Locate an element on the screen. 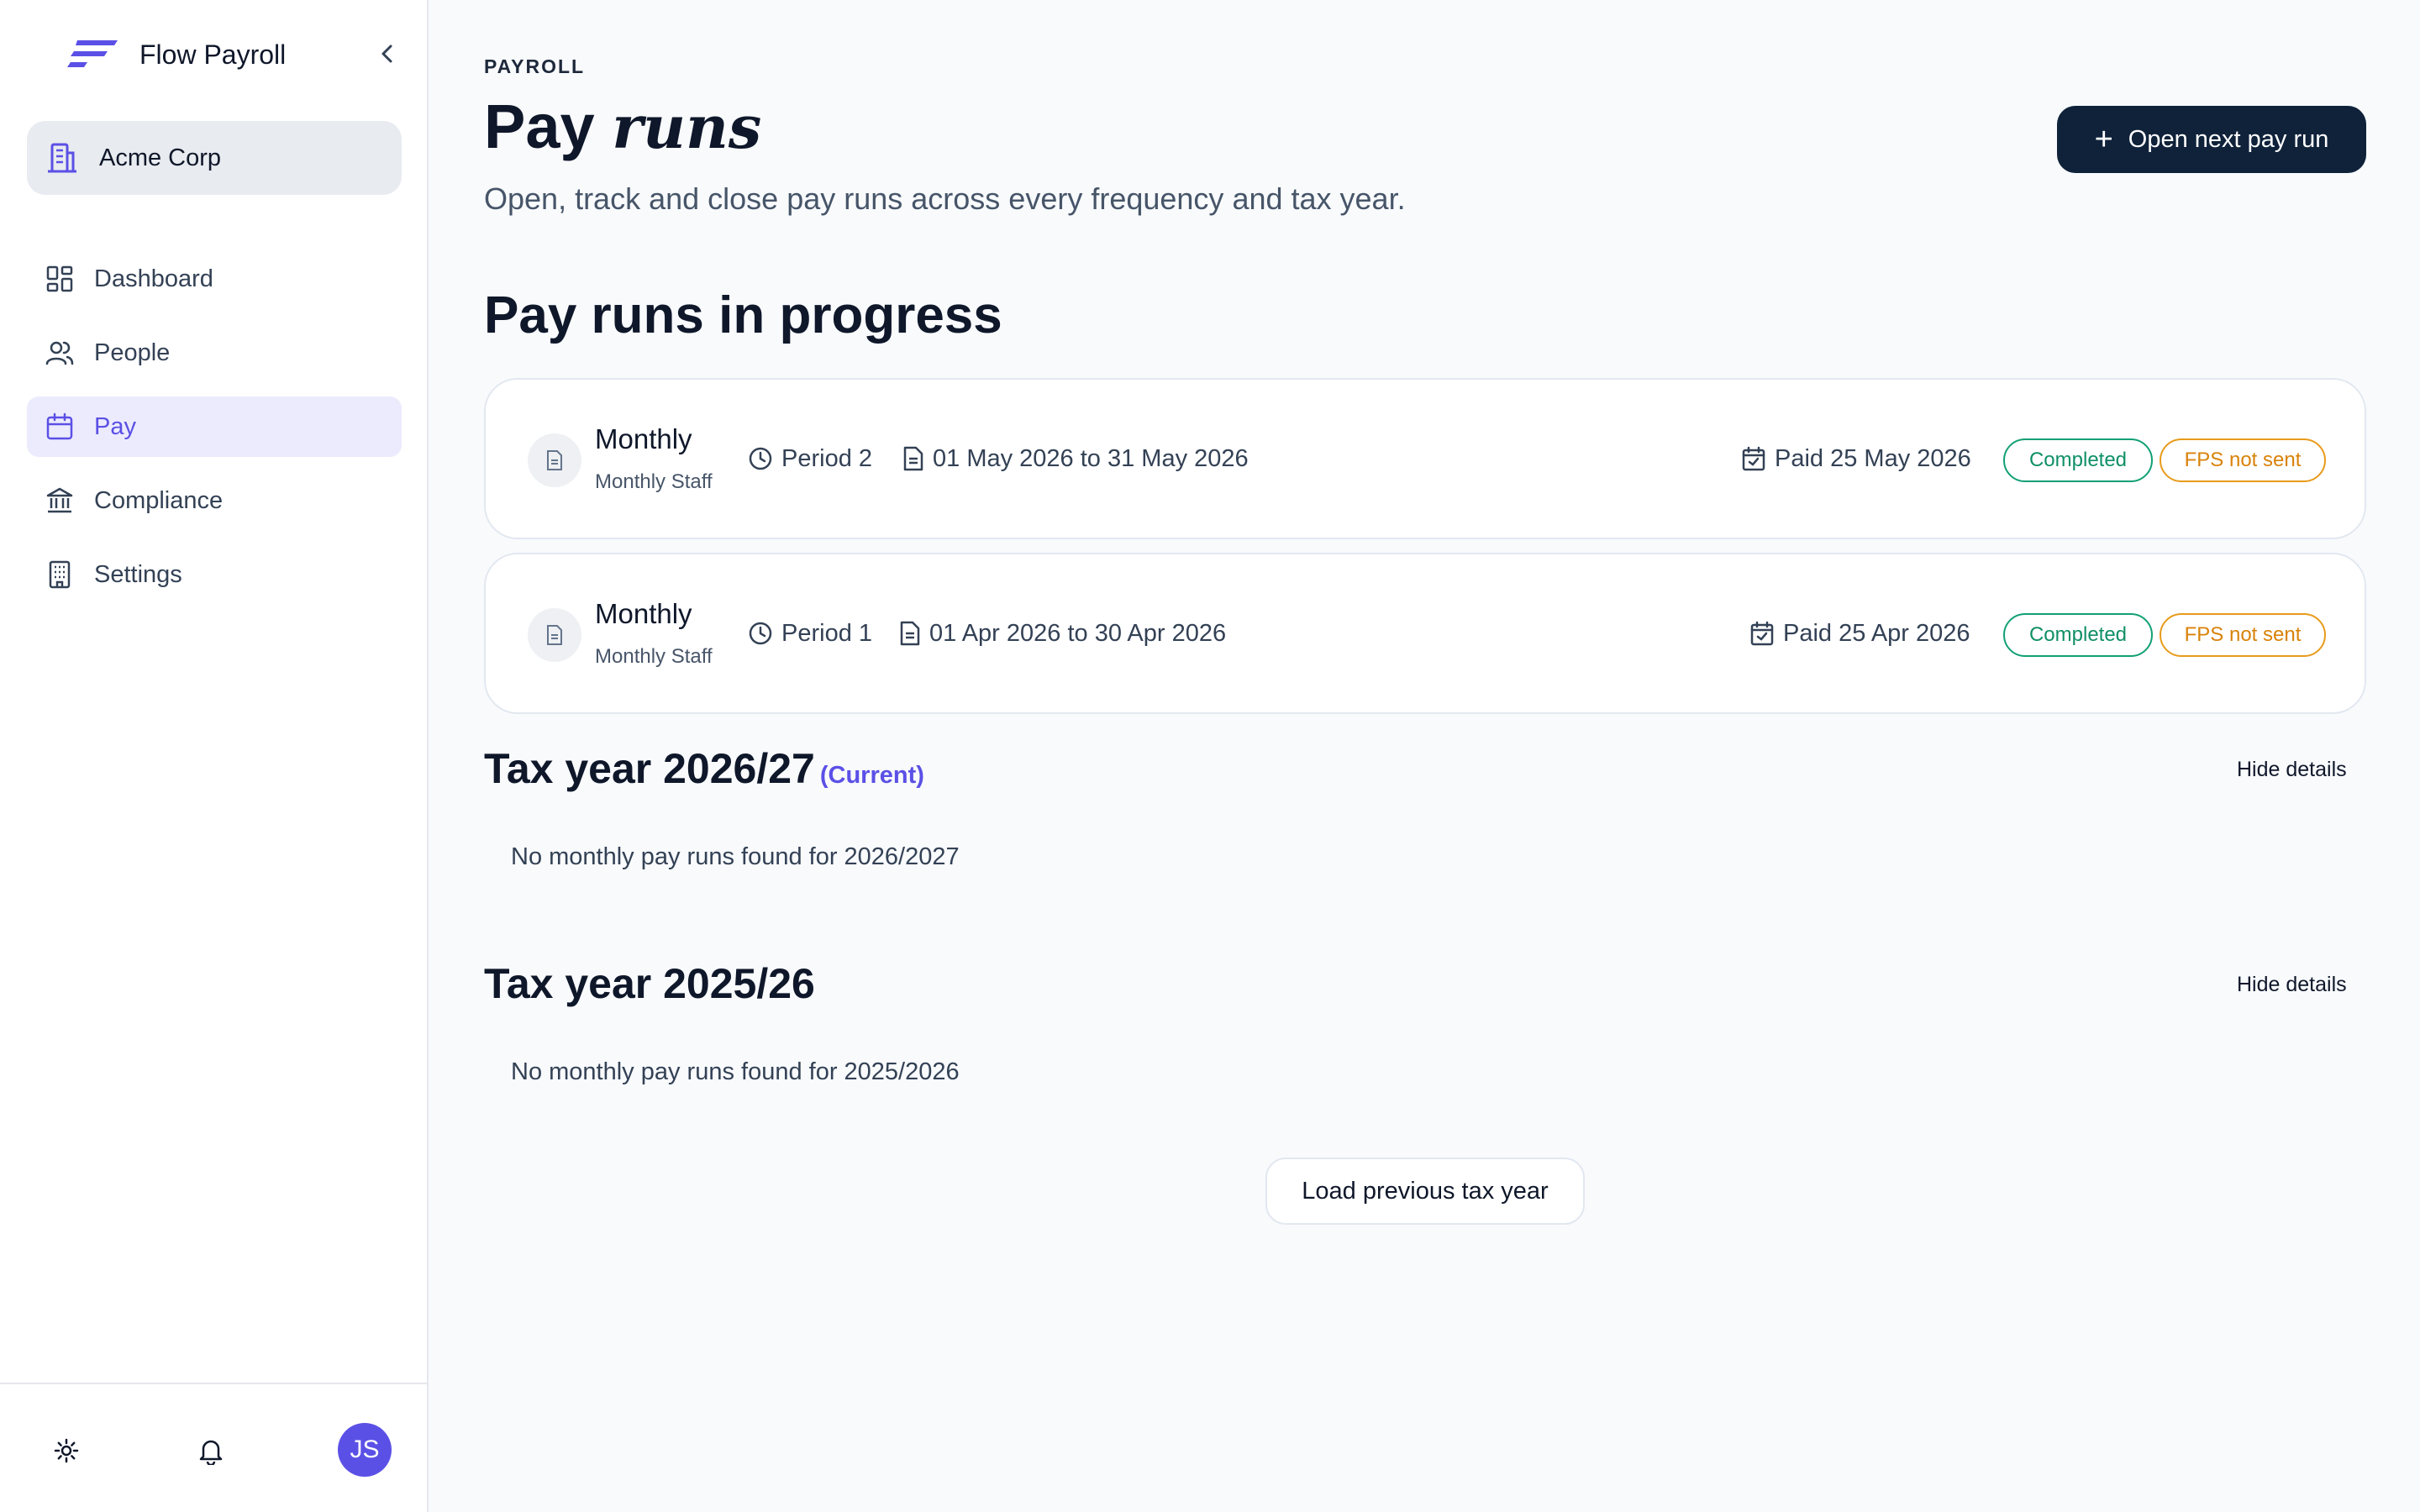 Image resolution: width=2420 pixels, height=1512 pixels. pay-run-period: Period 2 is located at coordinates (810, 458).